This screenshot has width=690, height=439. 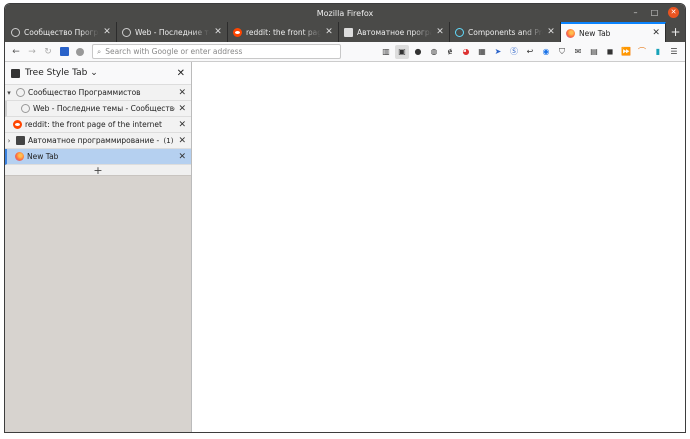 What do you see at coordinates (93, 124) in the screenshot?
I see `tree-tab-label: reddit: the front page of the internet` at bounding box center [93, 124].